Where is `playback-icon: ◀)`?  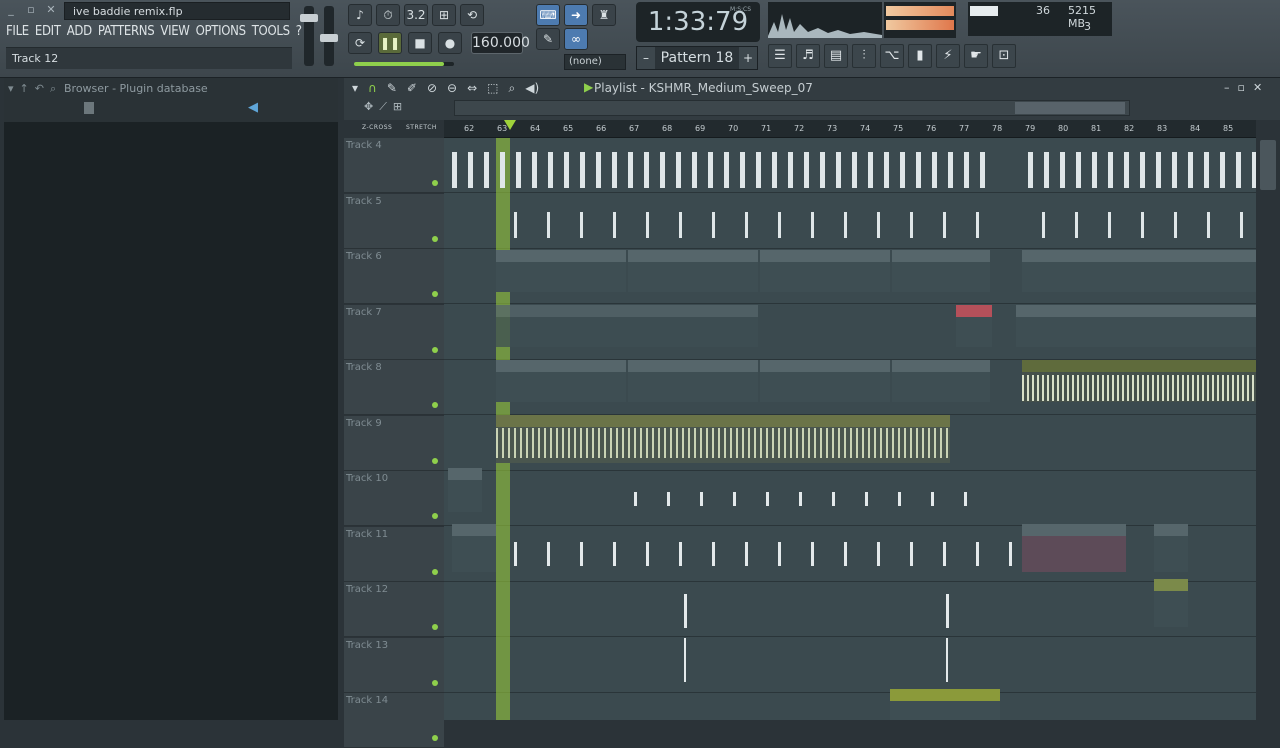 playback-icon: ◀) is located at coordinates (532, 88).